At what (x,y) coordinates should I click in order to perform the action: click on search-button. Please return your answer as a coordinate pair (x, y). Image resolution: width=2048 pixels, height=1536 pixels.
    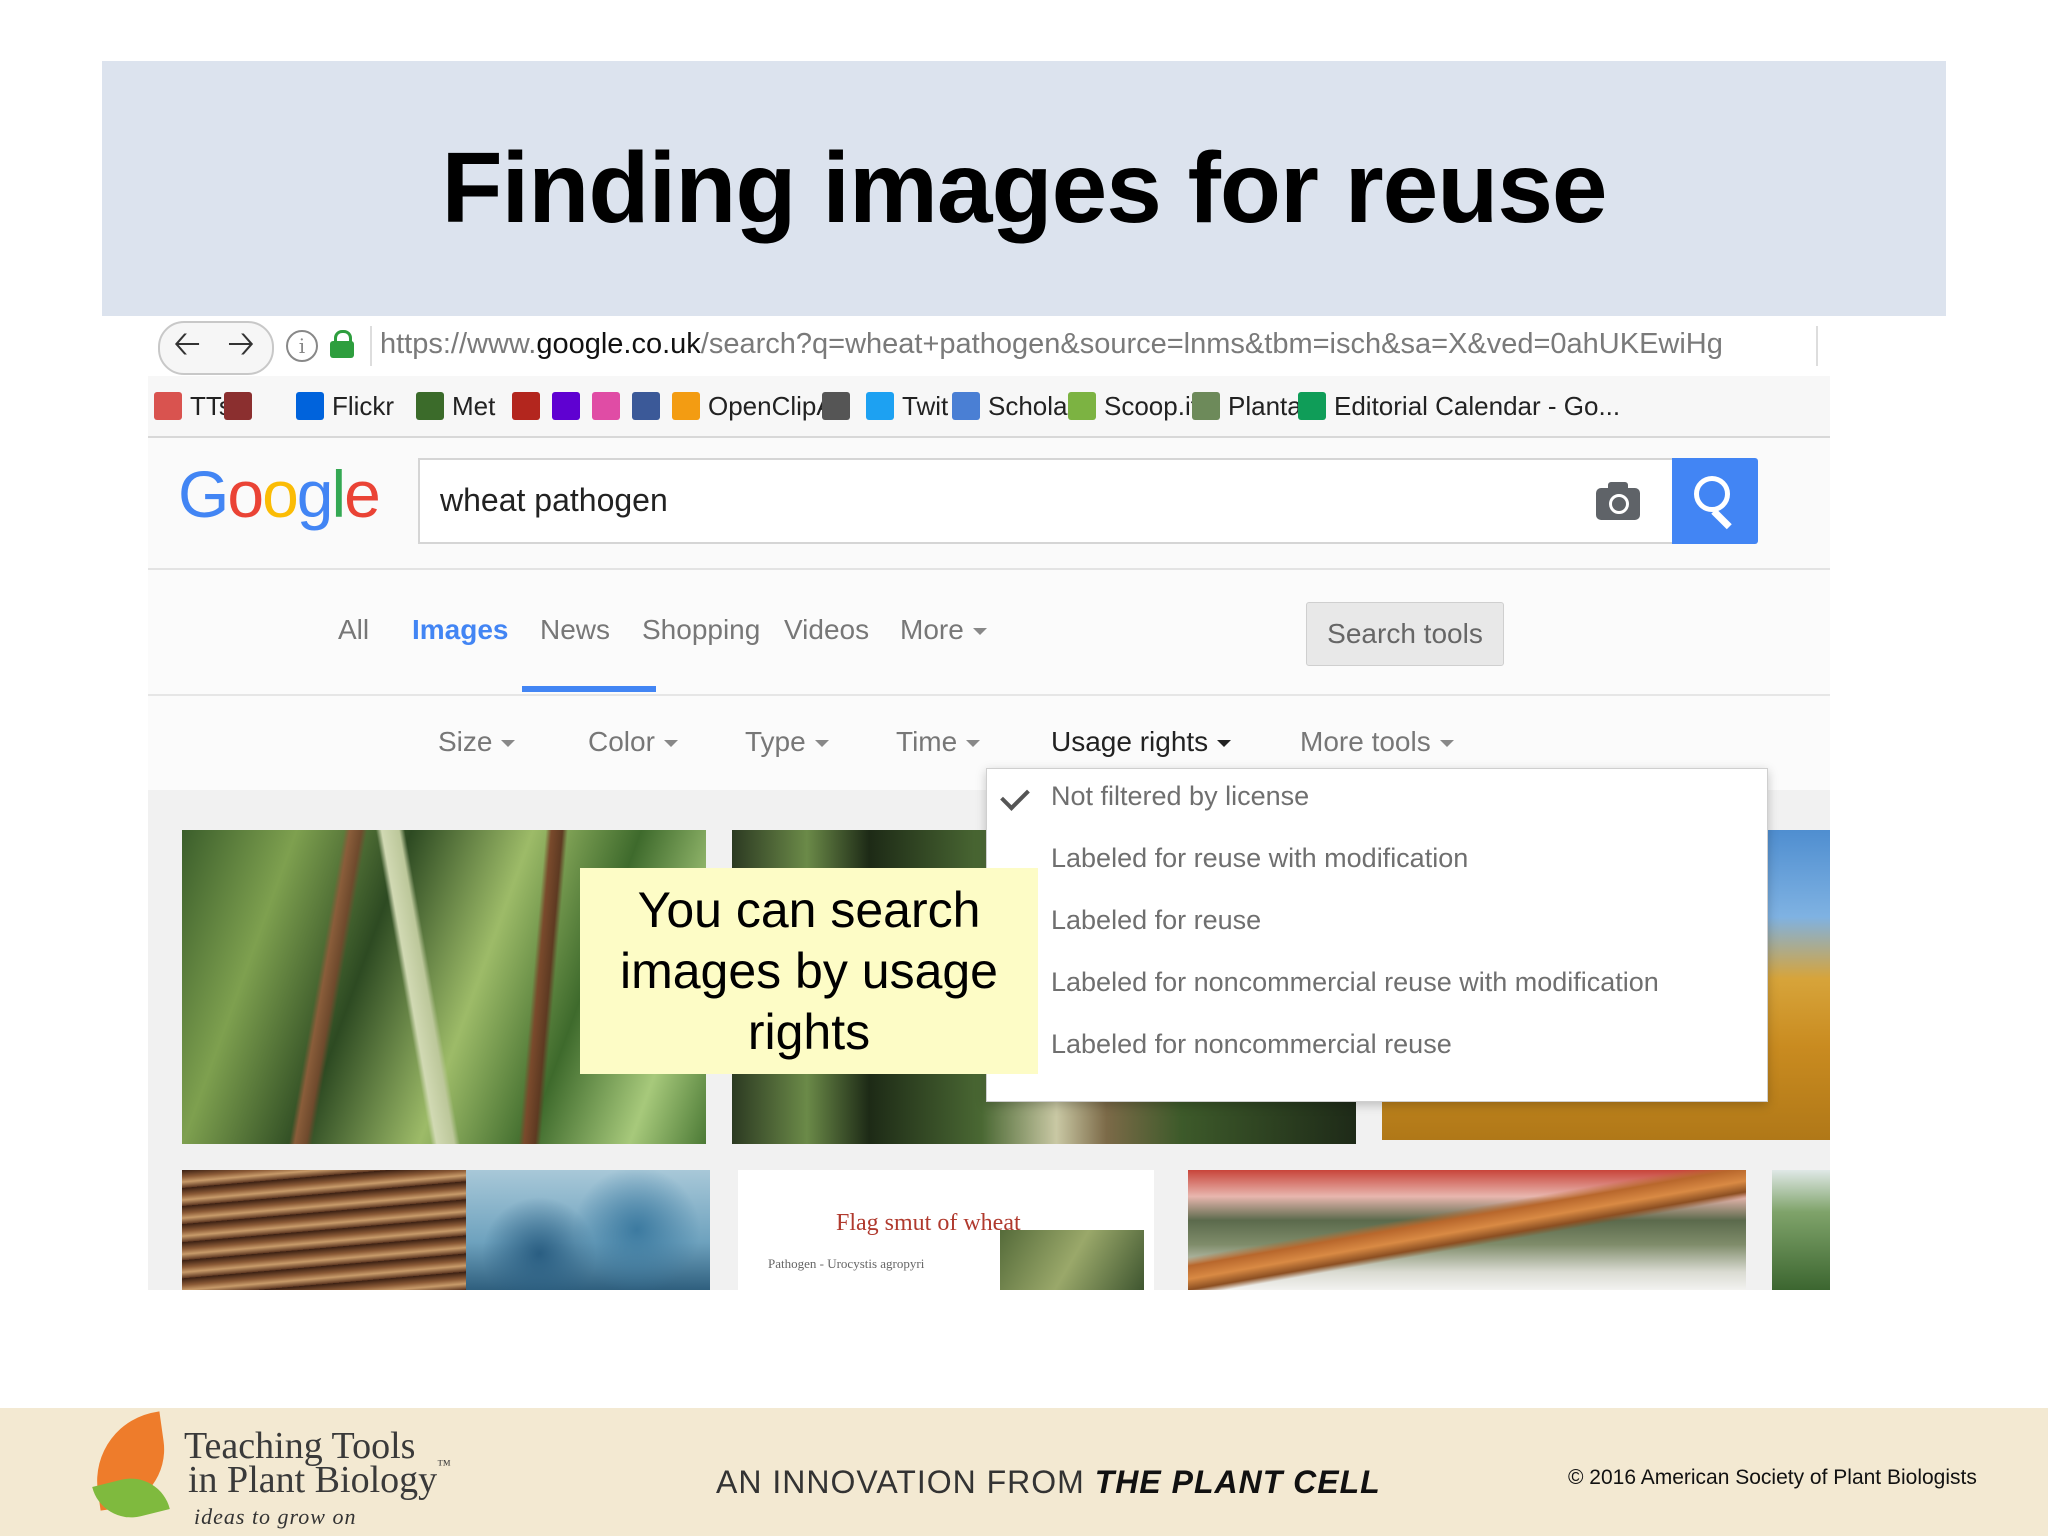
    Looking at the image, I should click on (1715, 501).